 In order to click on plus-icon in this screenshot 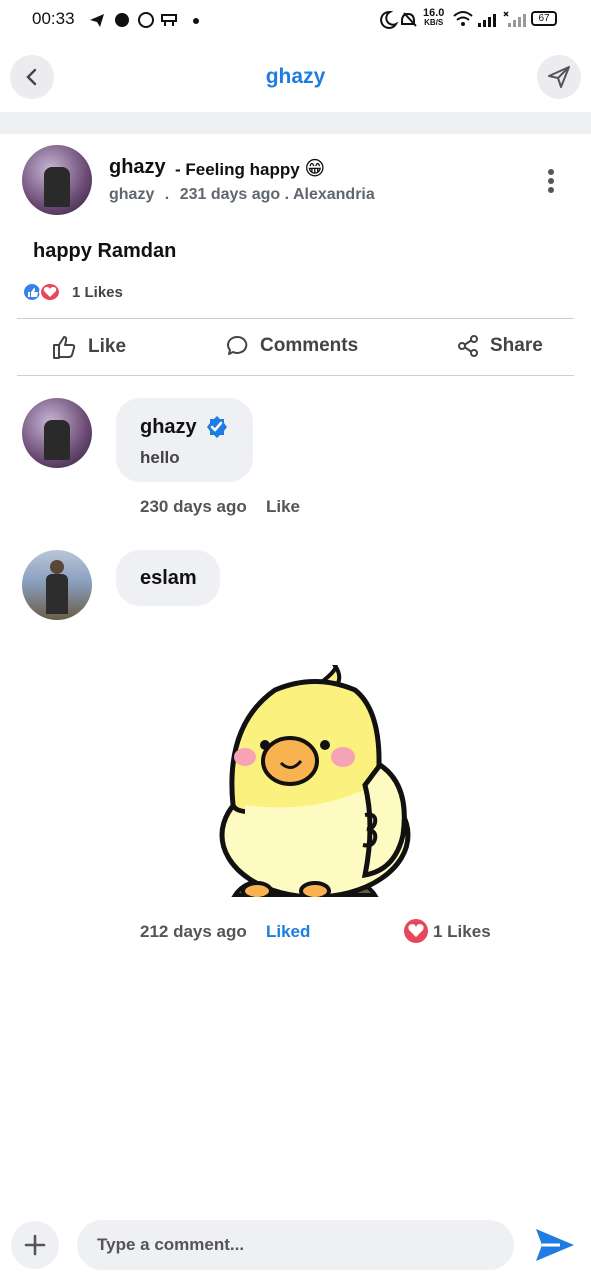, I will do `click(35, 1245)`.